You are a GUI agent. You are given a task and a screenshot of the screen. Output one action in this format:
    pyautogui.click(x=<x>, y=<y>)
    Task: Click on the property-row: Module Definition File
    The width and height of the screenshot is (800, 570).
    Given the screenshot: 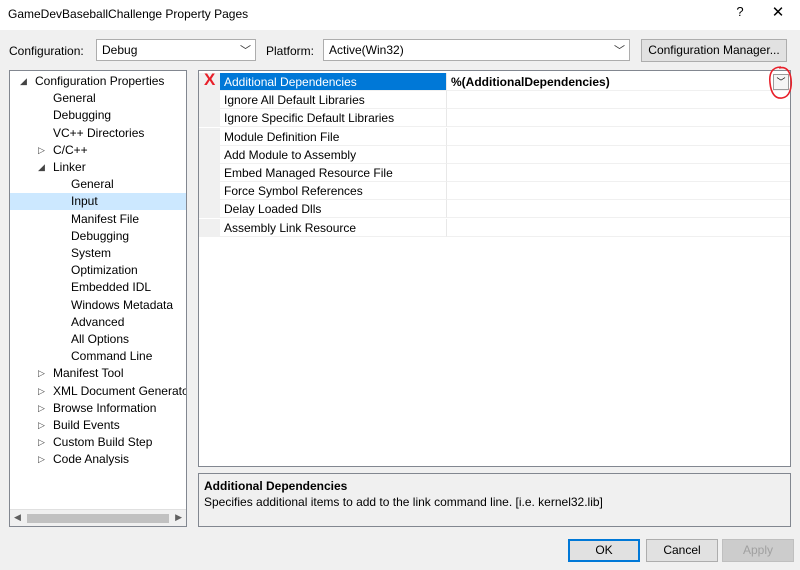 What is the action you would take?
    pyautogui.click(x=494, y=136)
    